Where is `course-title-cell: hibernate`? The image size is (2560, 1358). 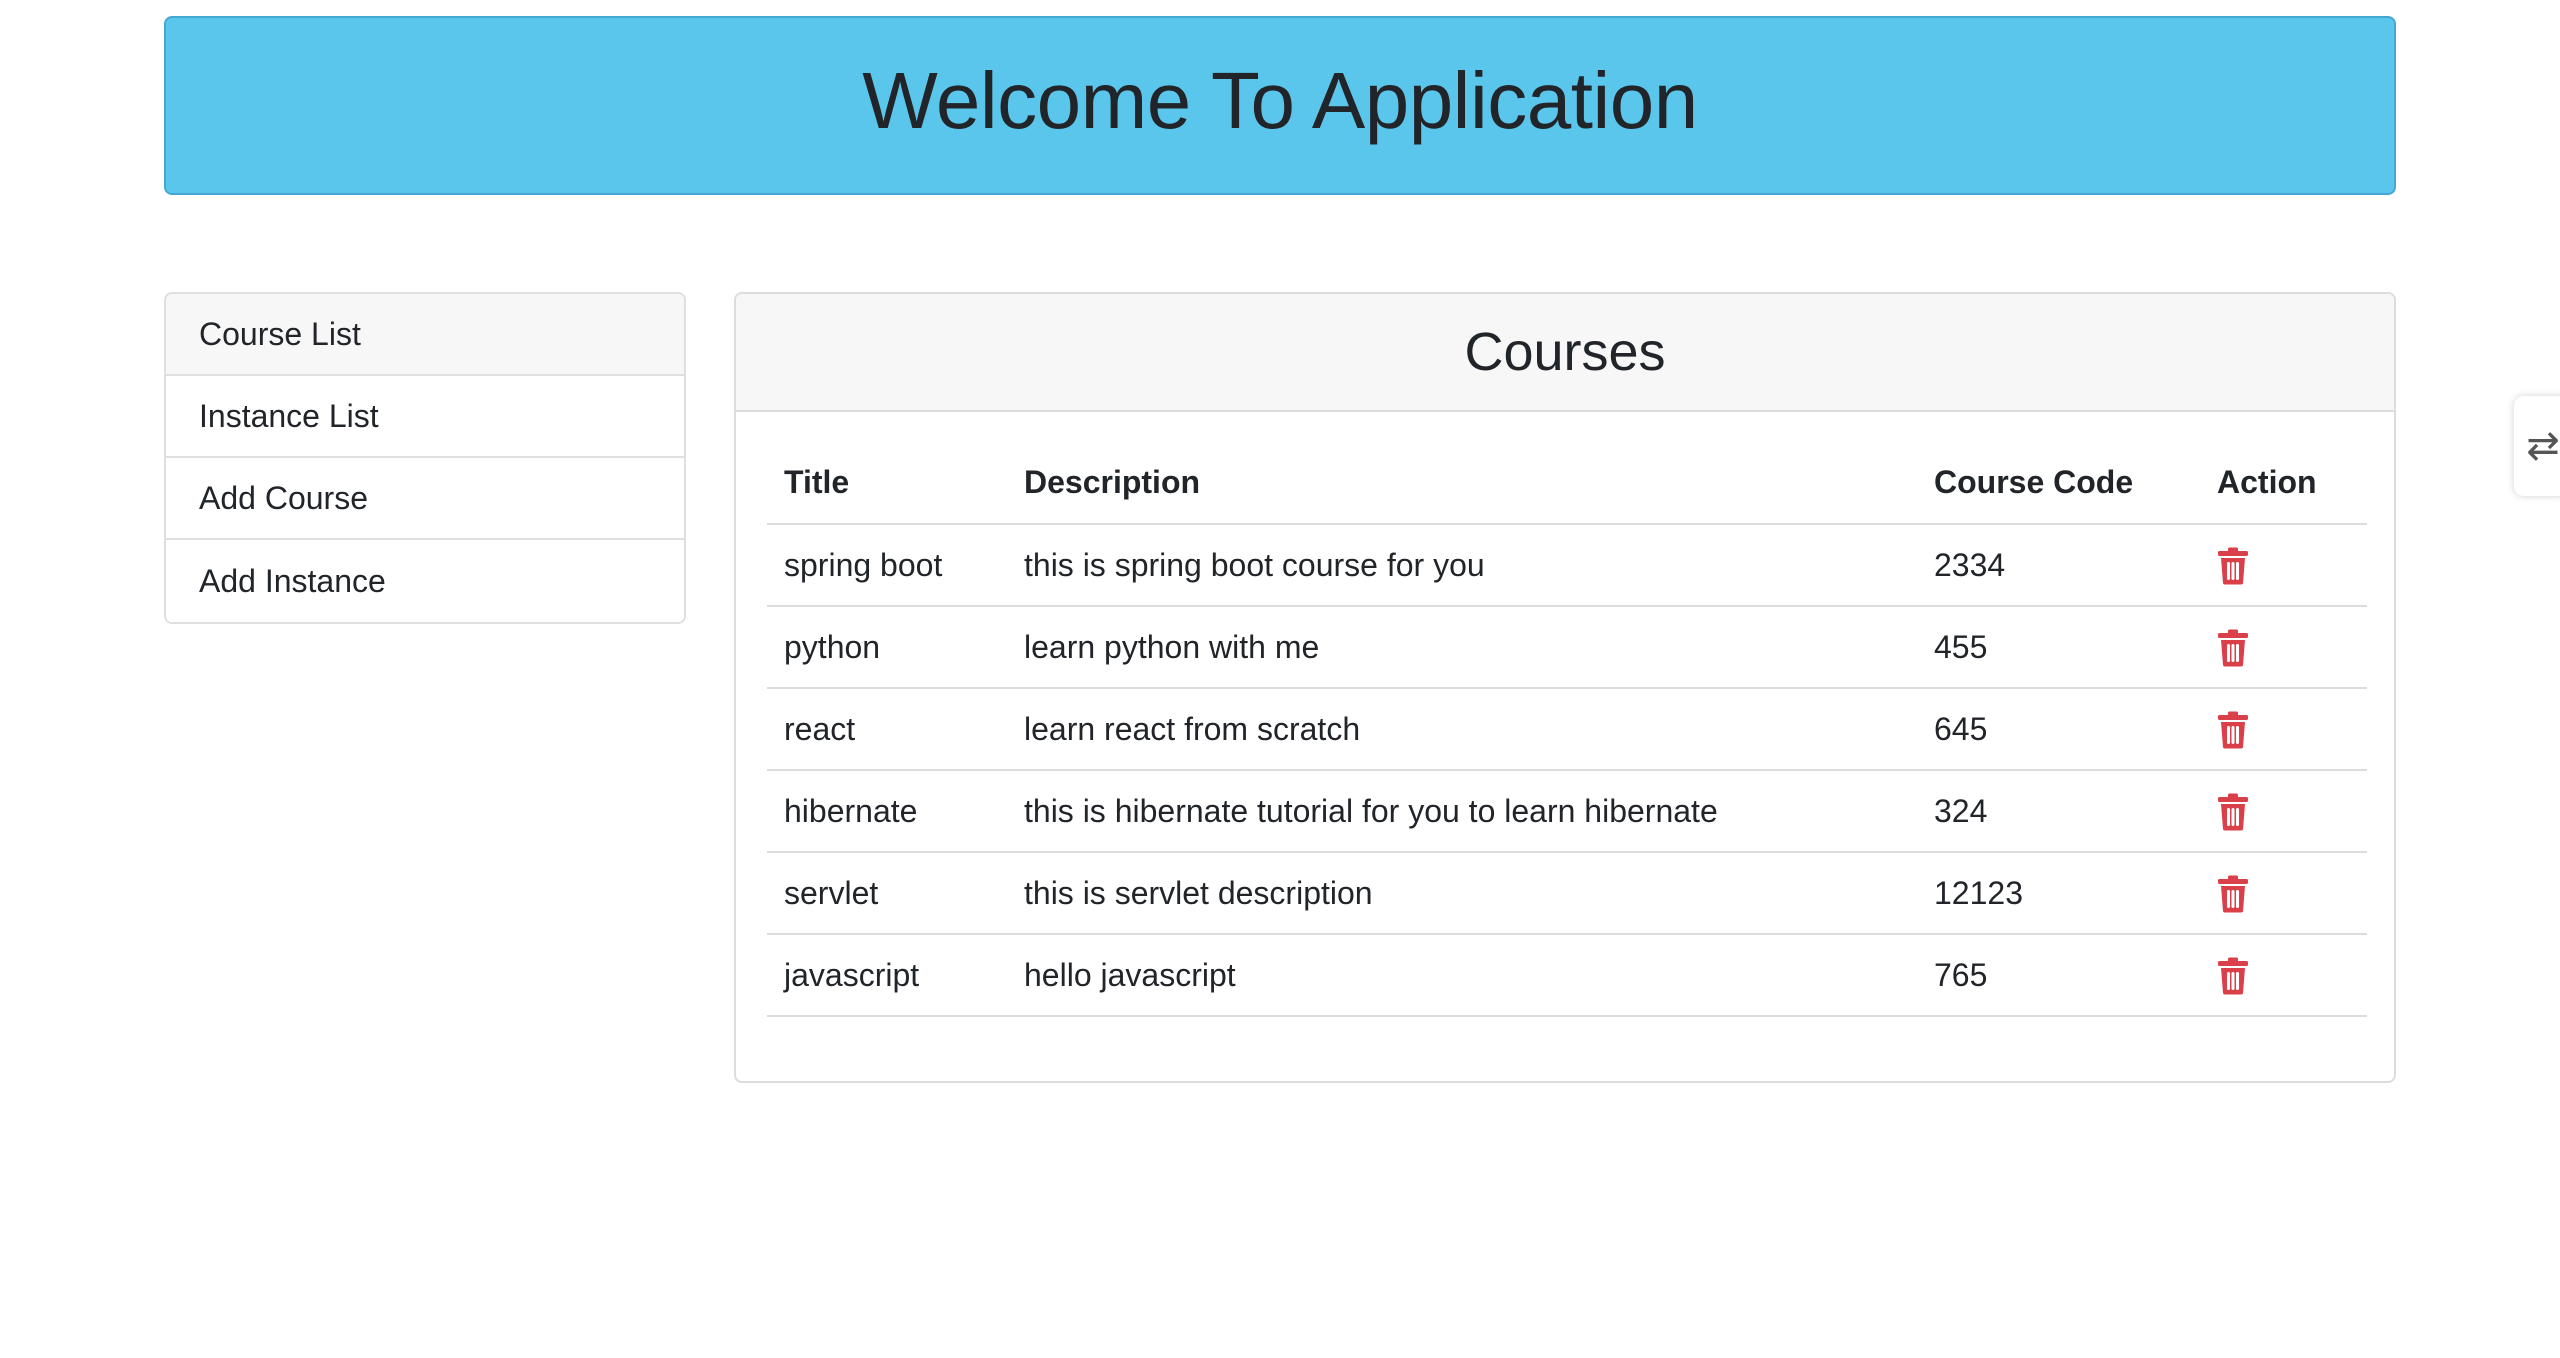
course-title-cell: hibernate is located at coordinates (887, 811).